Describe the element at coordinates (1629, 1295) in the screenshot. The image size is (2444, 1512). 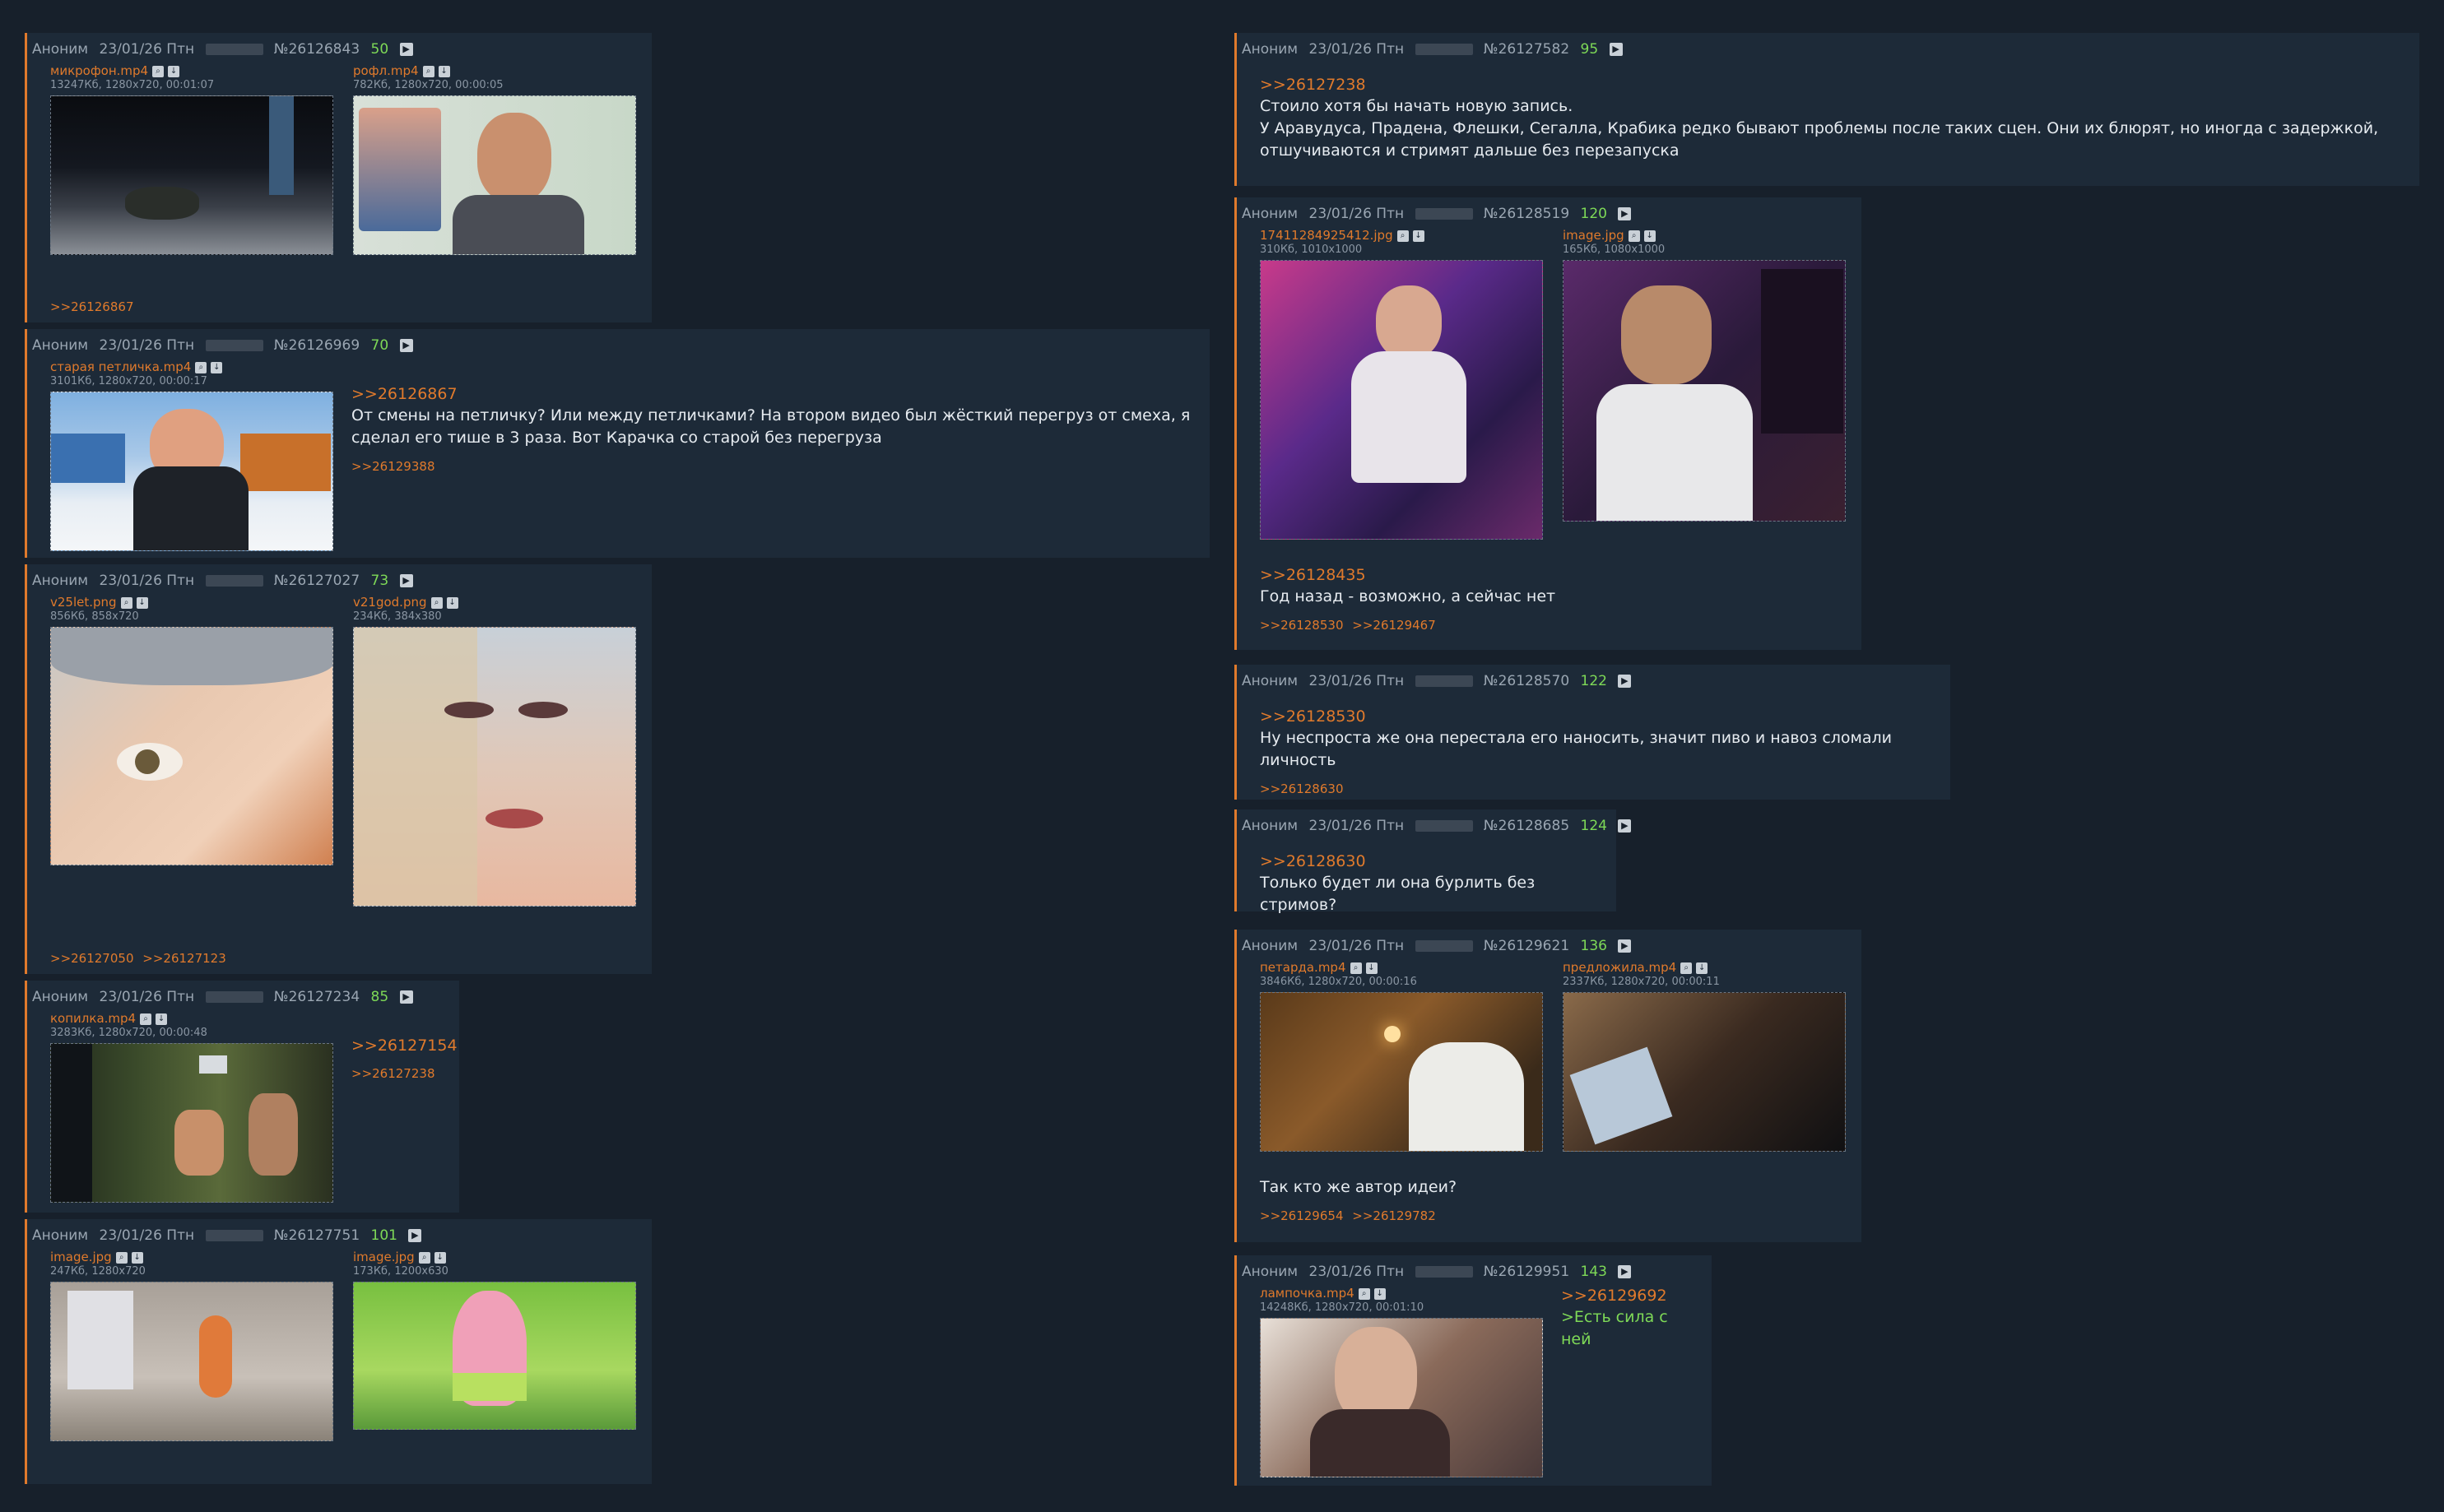
I see `reply-link: >>26129692` at that location.